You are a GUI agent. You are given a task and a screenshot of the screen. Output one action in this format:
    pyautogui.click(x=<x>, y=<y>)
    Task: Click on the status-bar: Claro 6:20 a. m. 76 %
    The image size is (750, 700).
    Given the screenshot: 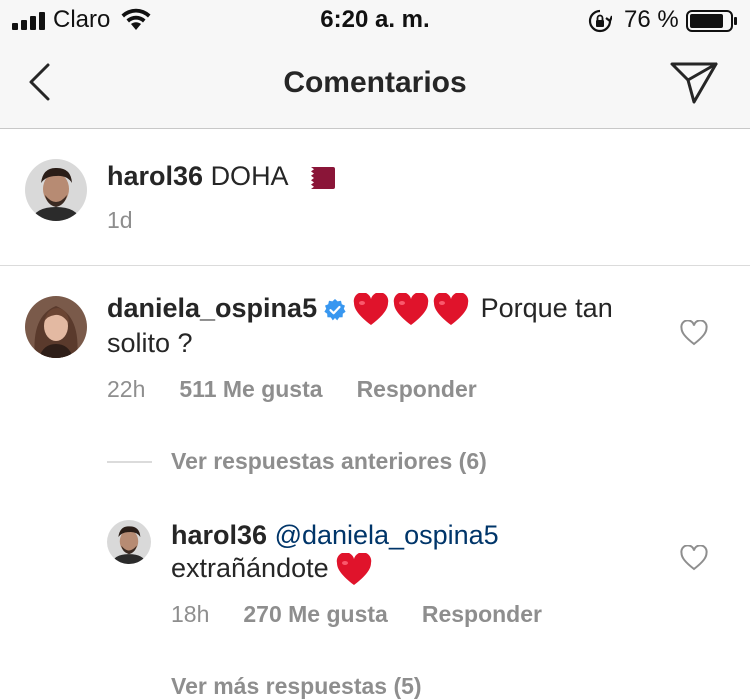 What is the action you would take?
    pyautogui.click(x=375, y=22)
    